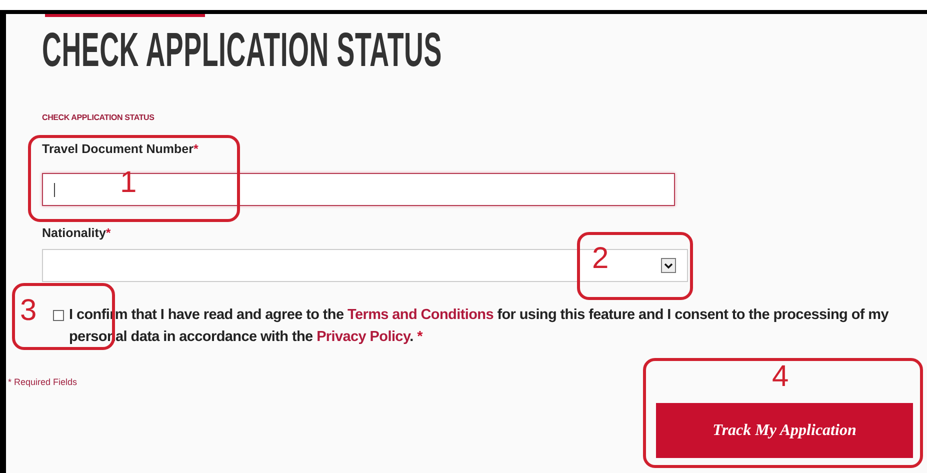  Describe the element at coordinates (128, 183) in the screenshot. I see `annotation-number: 1` at that location.